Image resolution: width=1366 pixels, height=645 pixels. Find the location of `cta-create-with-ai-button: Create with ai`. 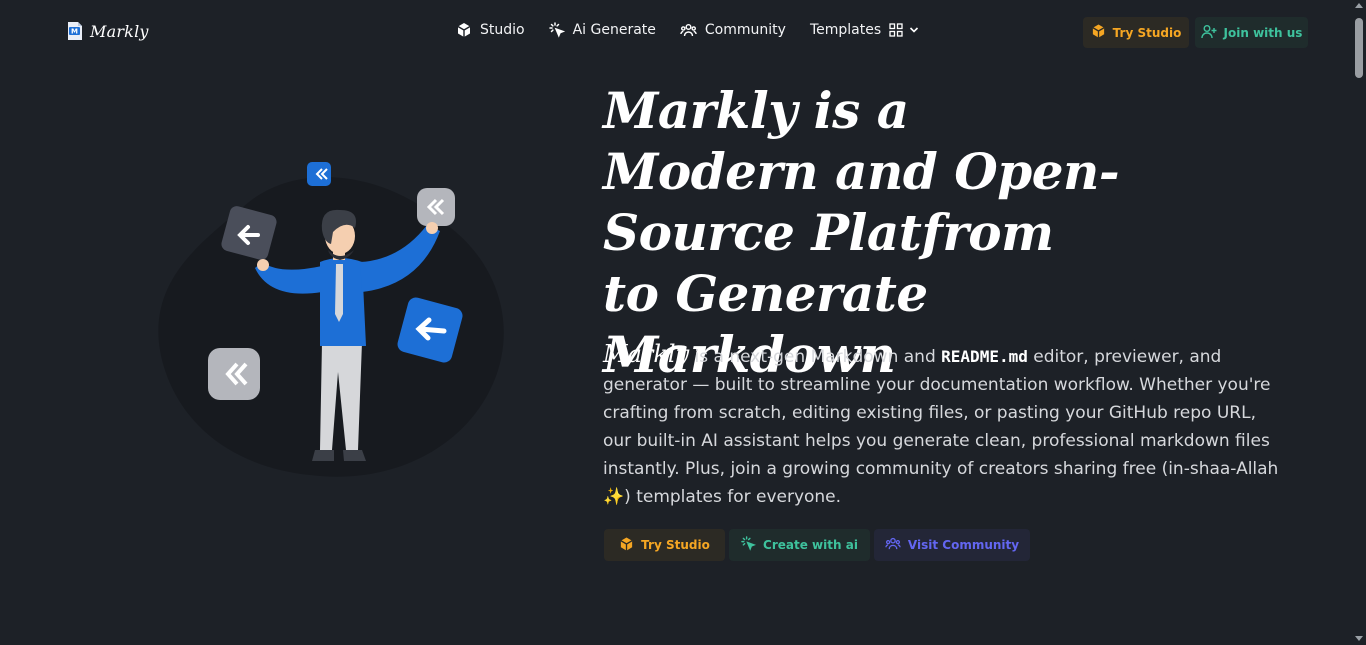

cta-create-with-ai-button: Create with ai is located at coordinates (799, 545).